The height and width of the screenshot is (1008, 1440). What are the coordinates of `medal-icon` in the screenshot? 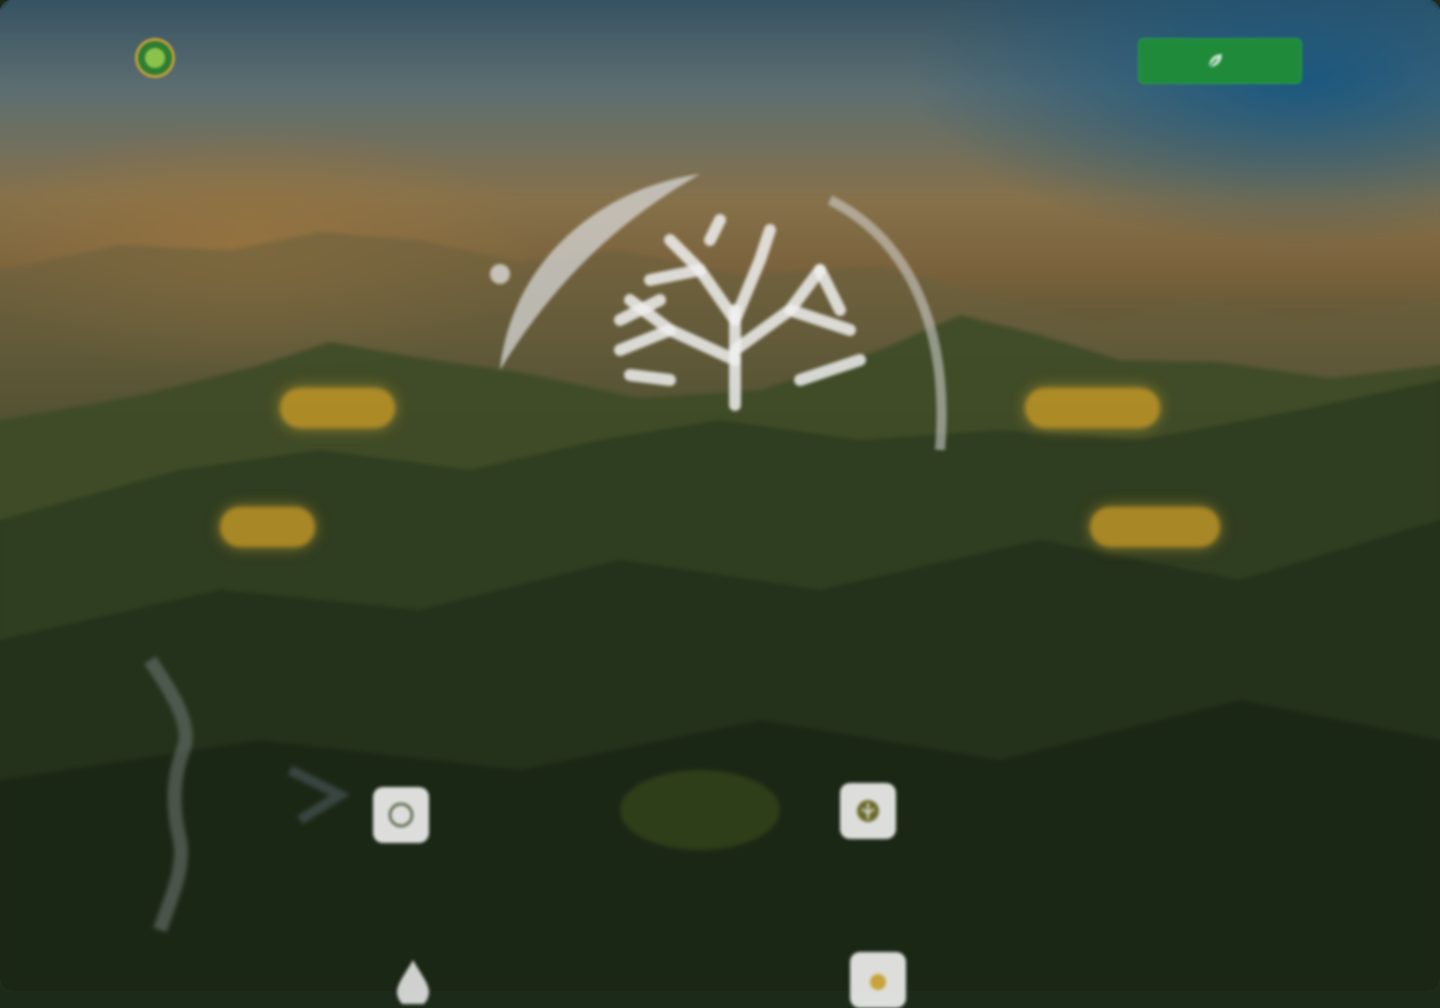 It's located at (878, 980).